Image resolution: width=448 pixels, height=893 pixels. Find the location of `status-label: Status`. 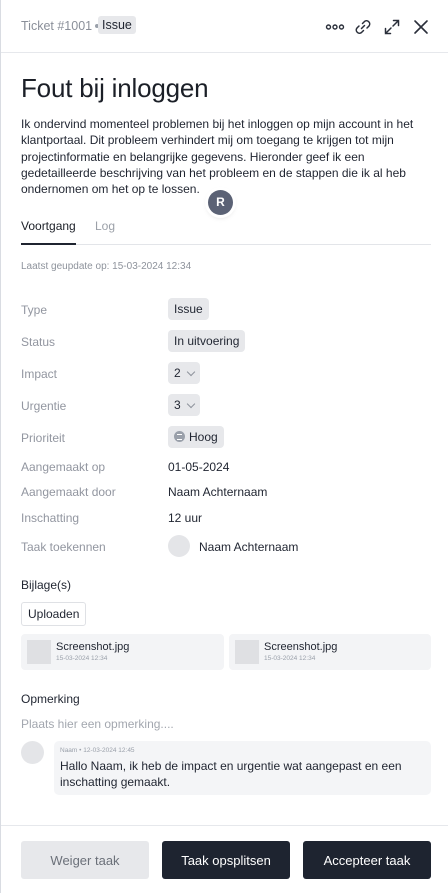

status-label: Status is located at coordinates (38, 342).